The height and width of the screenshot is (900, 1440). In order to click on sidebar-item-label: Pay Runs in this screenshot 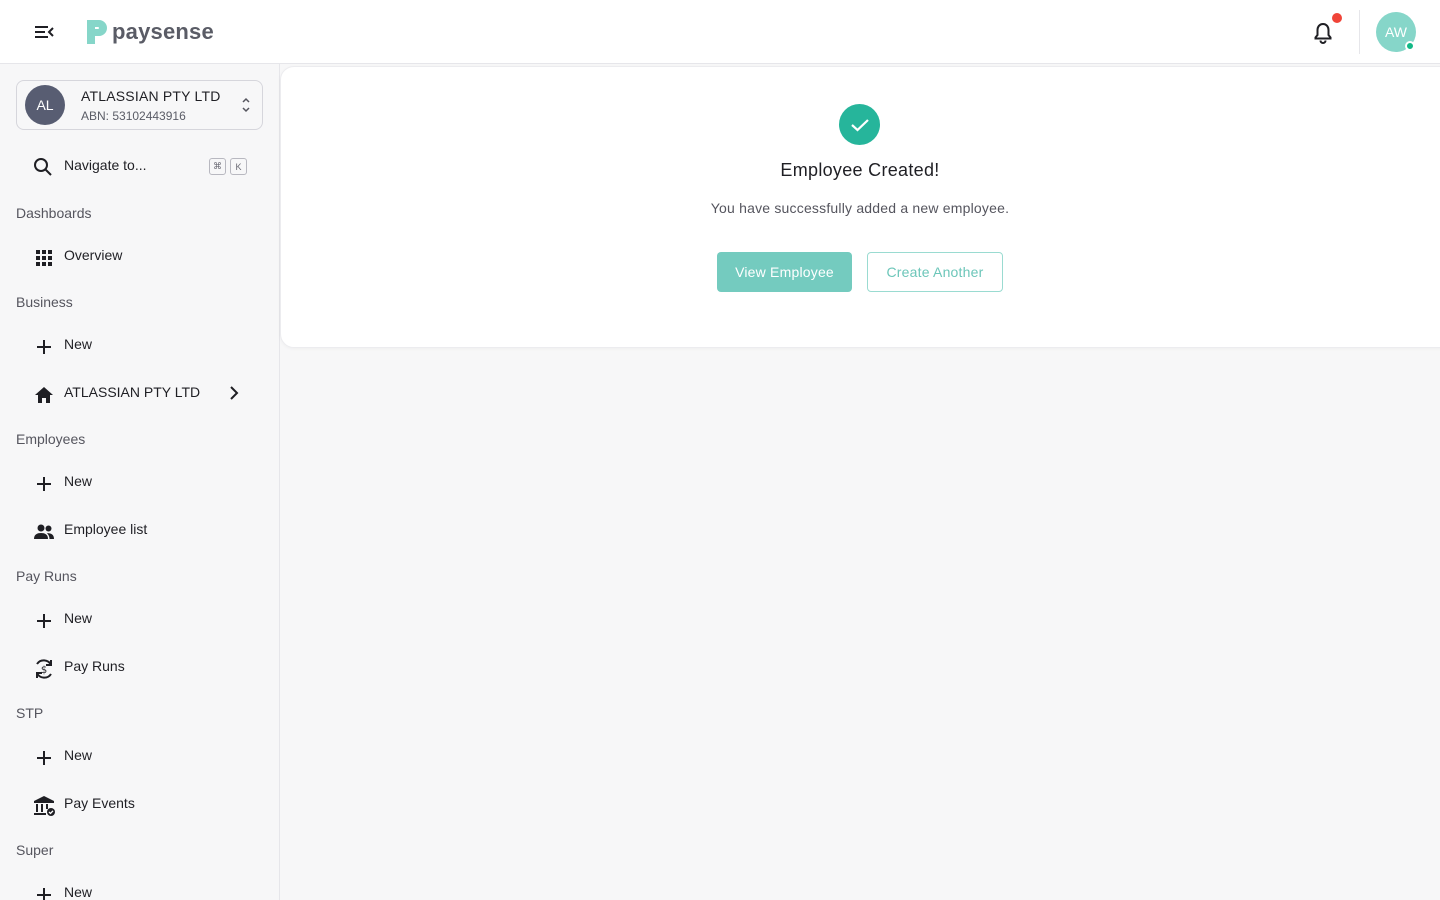, I will do `click(94, 666)`.